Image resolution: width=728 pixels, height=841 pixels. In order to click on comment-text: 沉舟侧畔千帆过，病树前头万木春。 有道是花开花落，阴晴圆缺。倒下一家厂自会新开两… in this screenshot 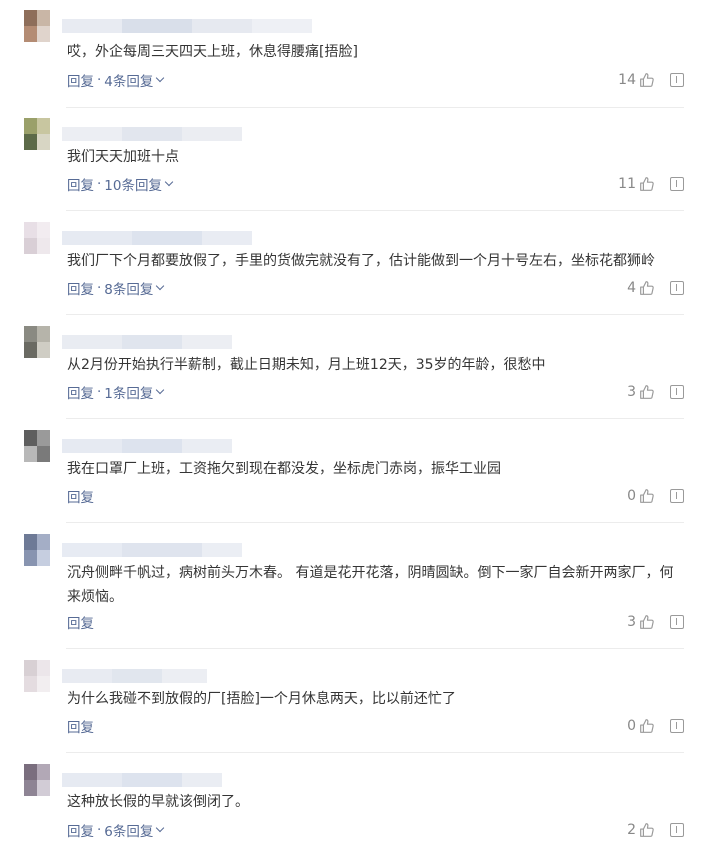, I will do `click(370, 585)`.